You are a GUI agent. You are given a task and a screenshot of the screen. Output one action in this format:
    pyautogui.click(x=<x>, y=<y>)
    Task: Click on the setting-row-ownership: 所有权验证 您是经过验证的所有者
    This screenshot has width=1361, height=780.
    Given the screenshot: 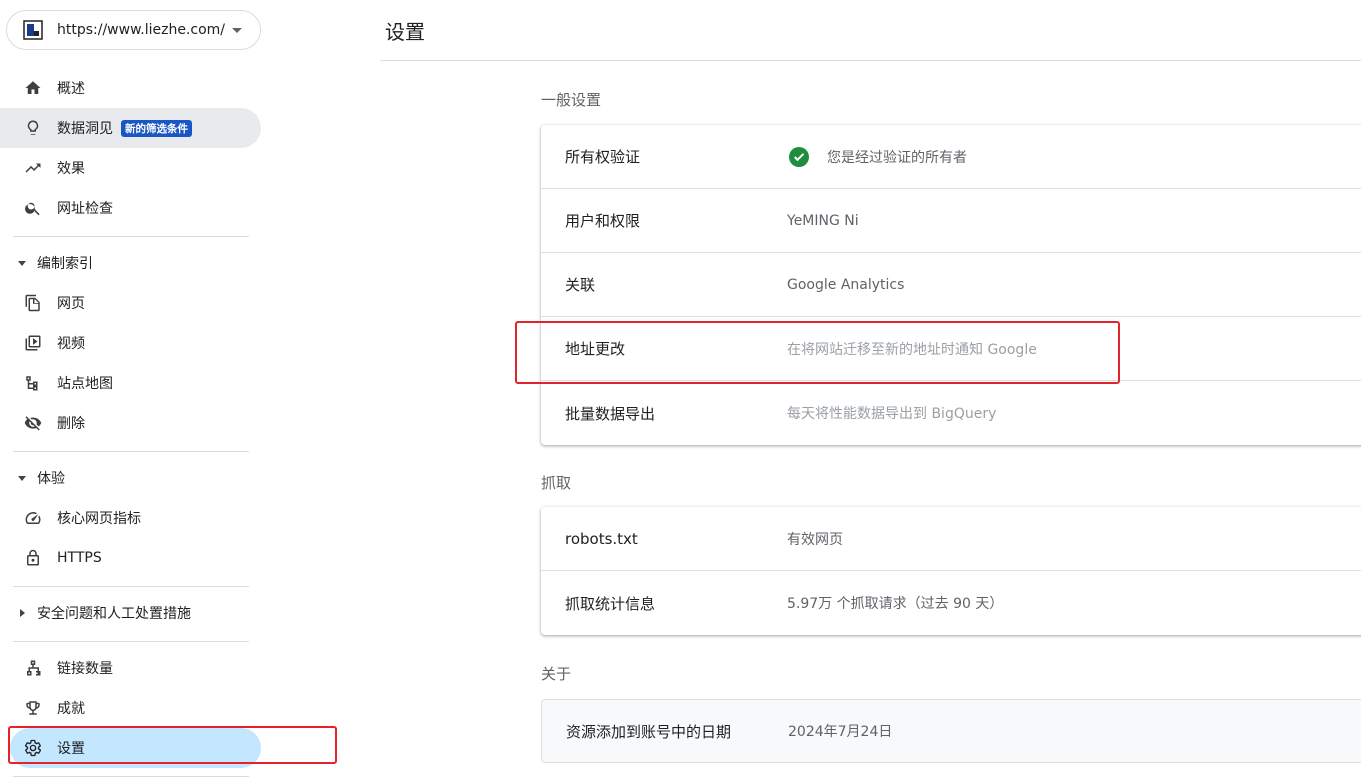 What is the action you would take?
    pyautogui.click(x=951, y=157)
    